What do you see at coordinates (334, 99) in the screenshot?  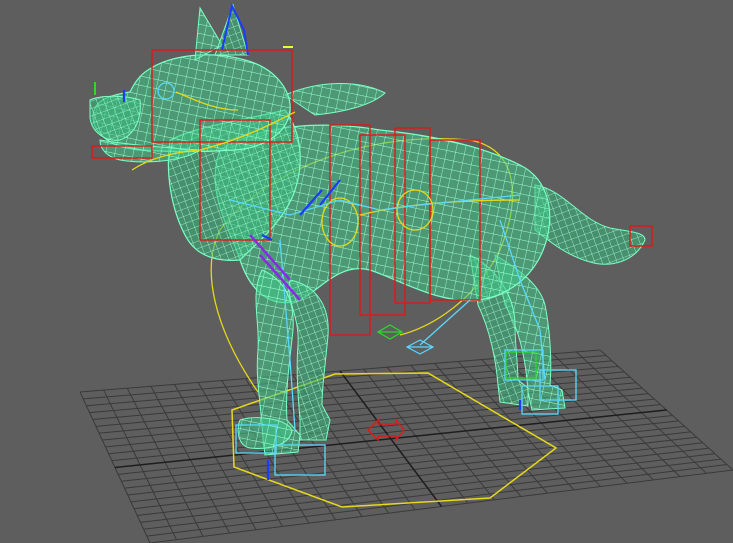 I see `dog-ear-right` at bounding box center [334, 99].